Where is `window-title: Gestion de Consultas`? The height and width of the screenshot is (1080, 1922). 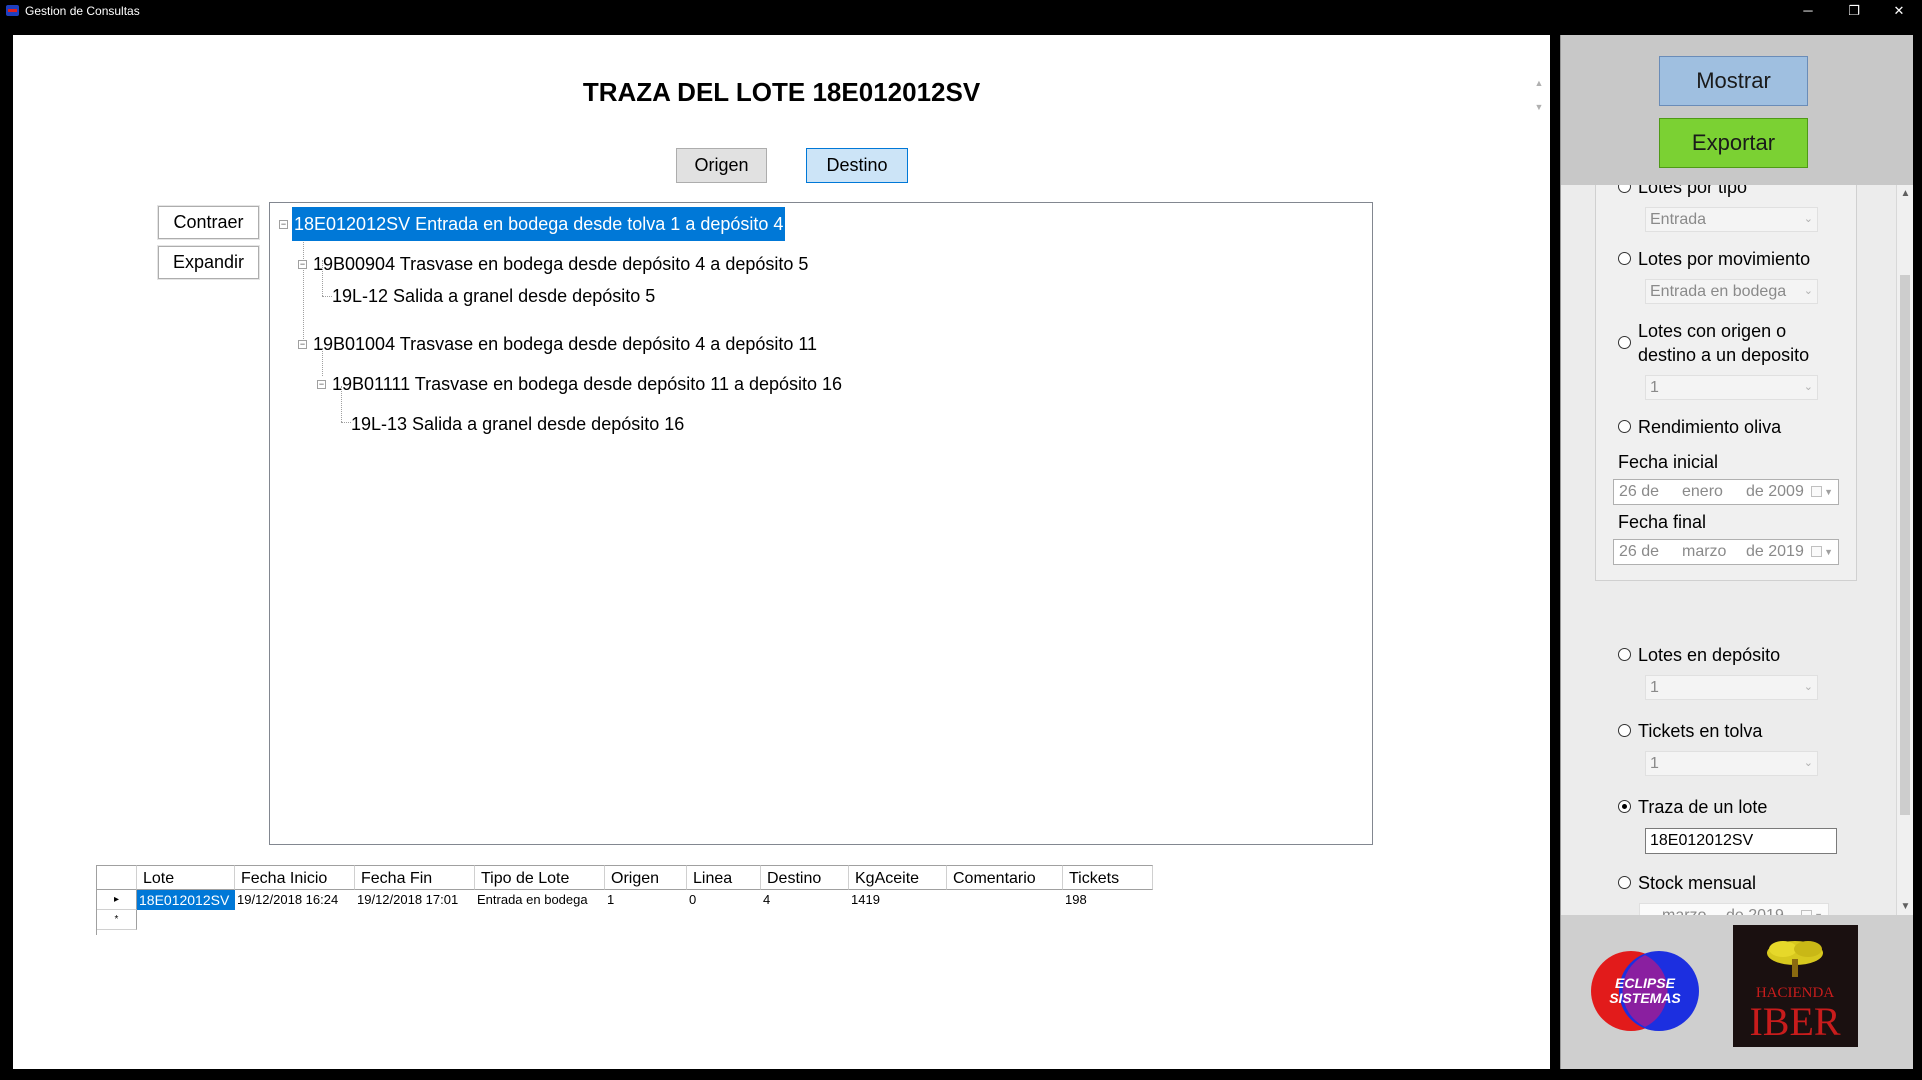 window-title: Gestion de Consultas is located at coordinates (82, 11).